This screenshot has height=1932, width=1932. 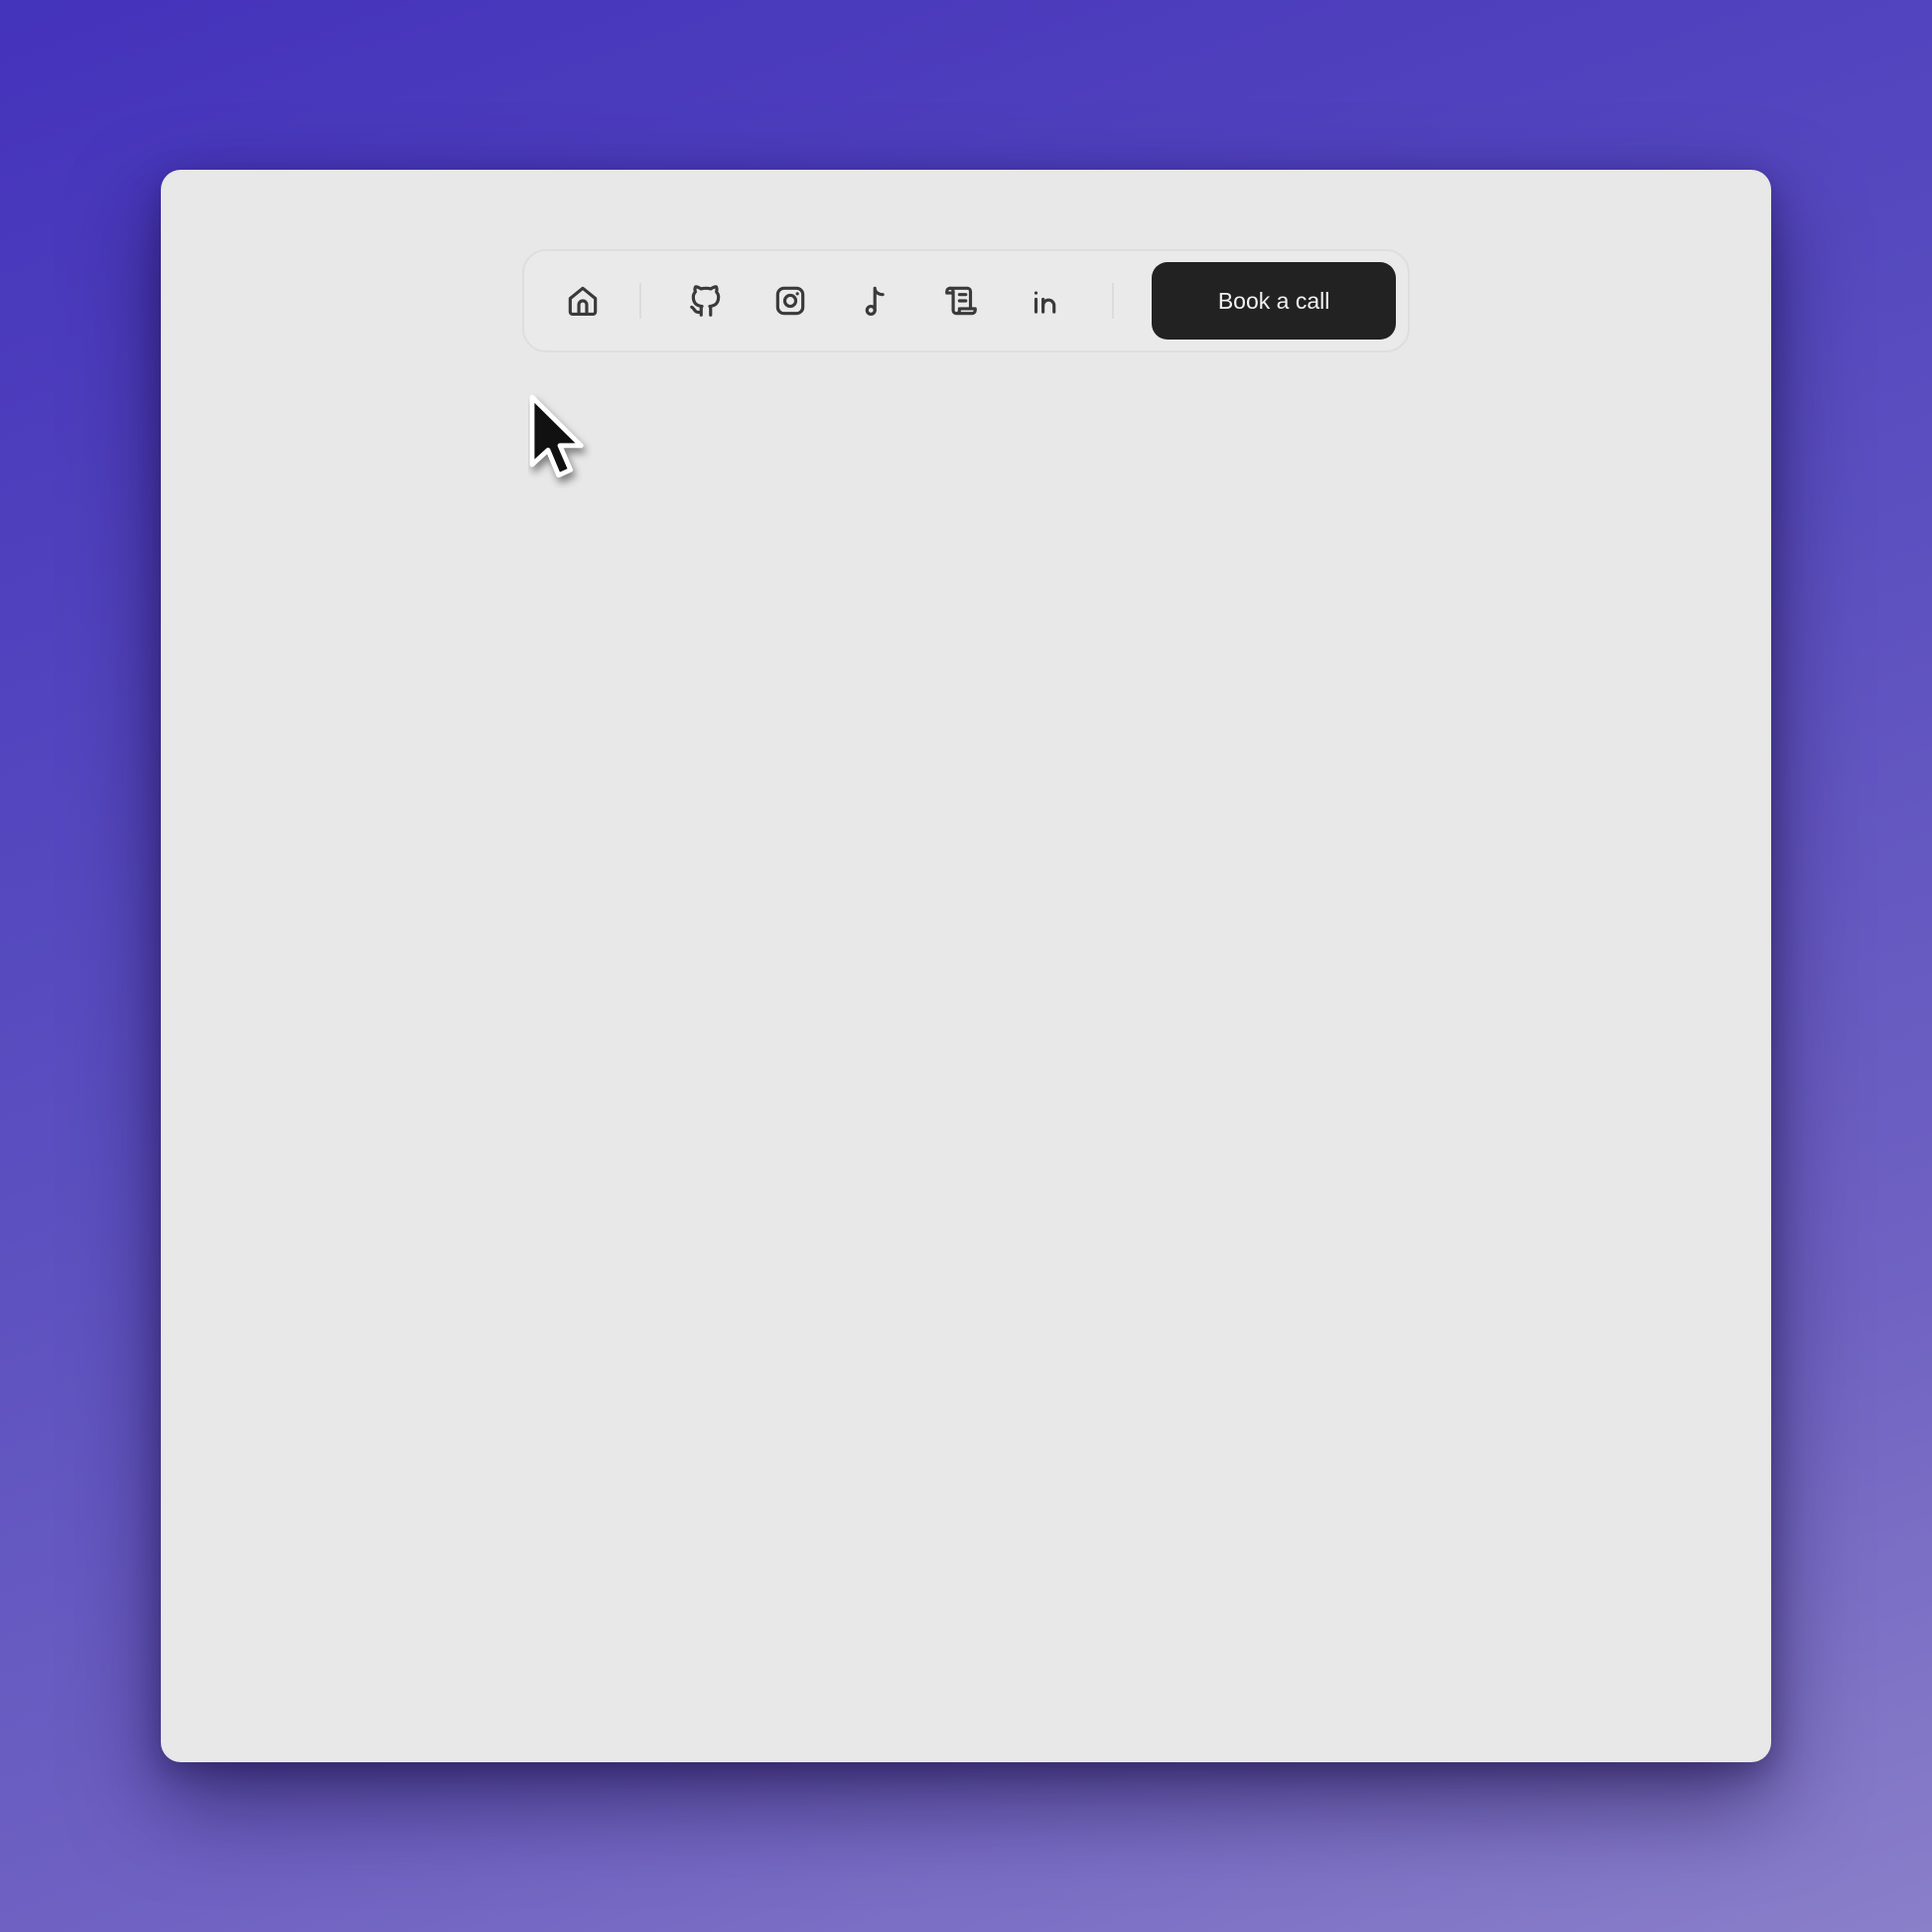 I want to click on home-link, so click(x=582, y=301).